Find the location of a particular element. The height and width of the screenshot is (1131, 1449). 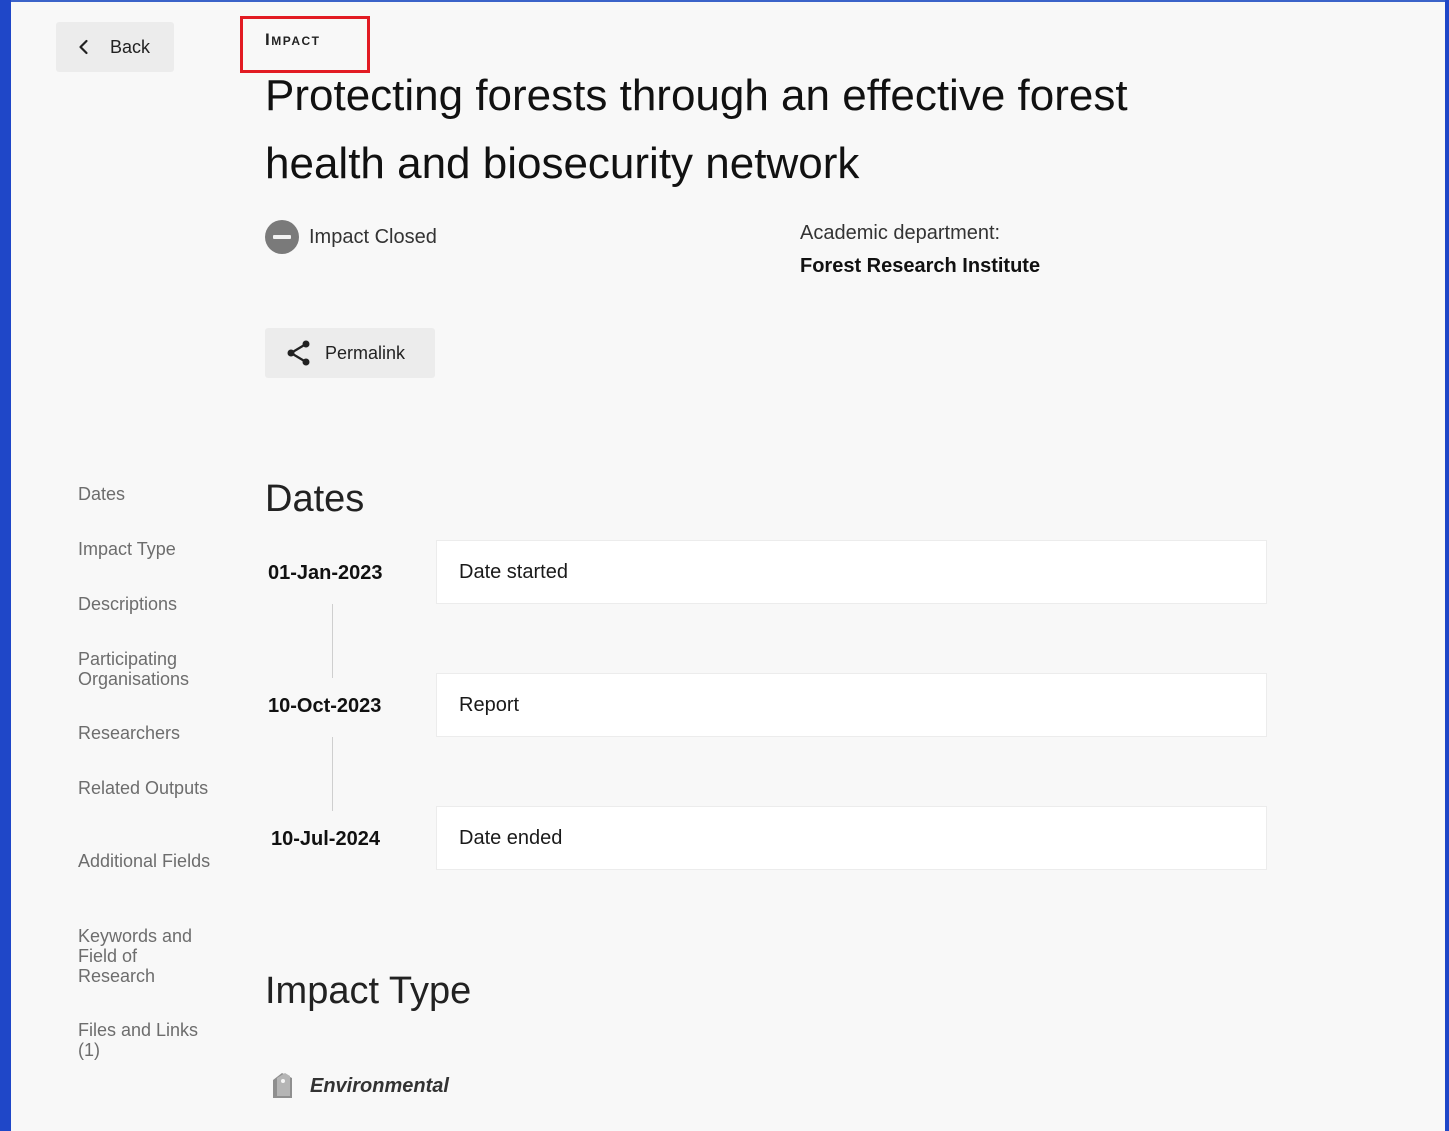

window-edge-right is located at coordinates (1447, 565).